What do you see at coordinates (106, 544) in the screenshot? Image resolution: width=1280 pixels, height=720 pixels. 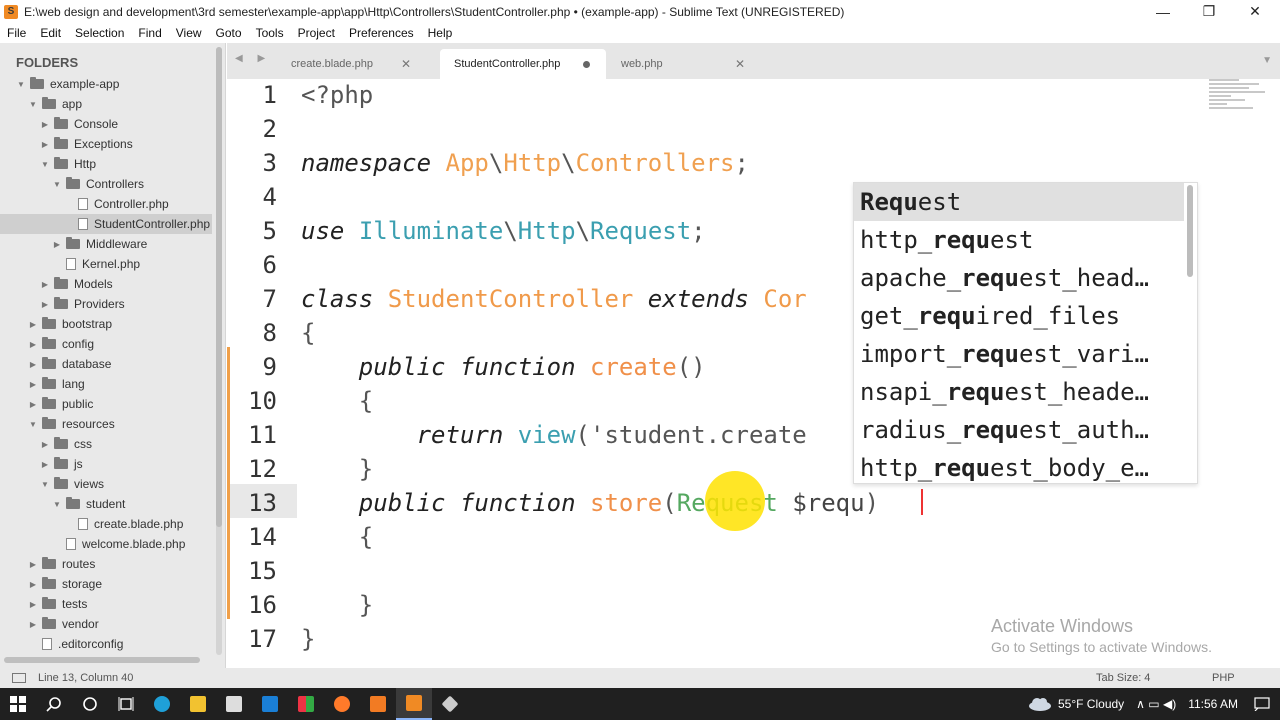 I see `tree-file: welcome.blade.php` at bounding box center [106, 544].